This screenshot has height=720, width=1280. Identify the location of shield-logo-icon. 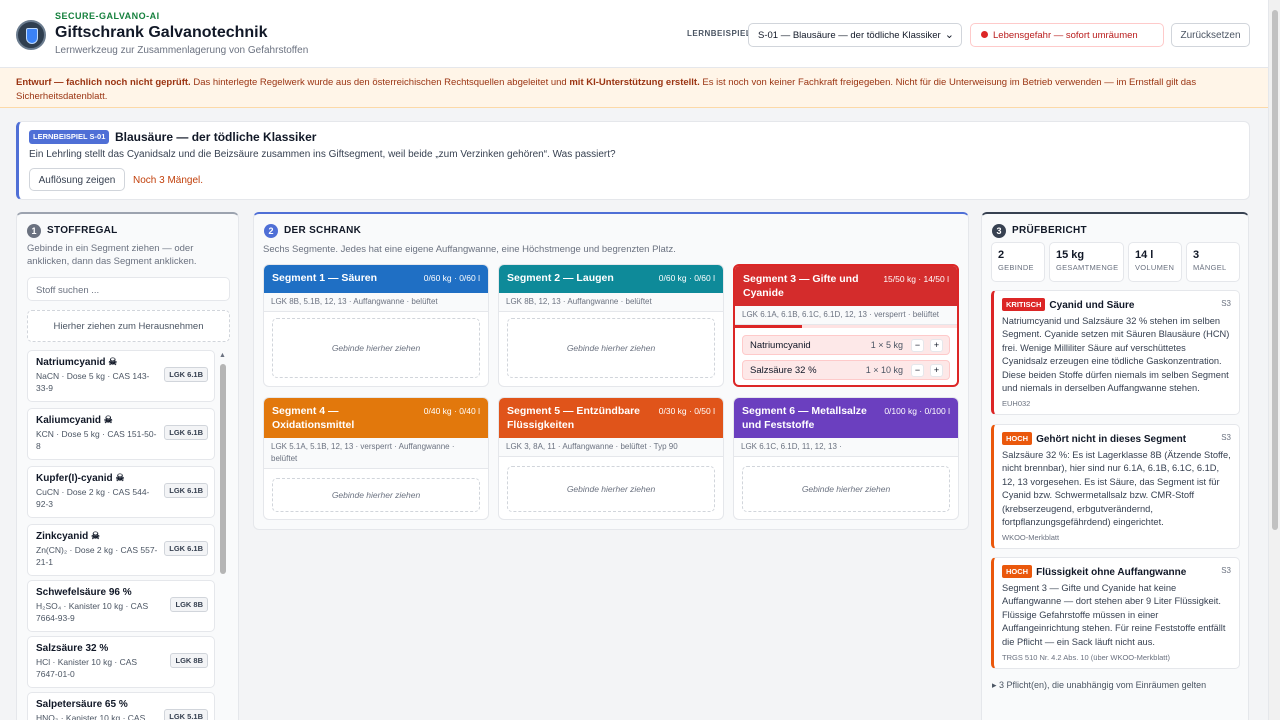
(31, 35).